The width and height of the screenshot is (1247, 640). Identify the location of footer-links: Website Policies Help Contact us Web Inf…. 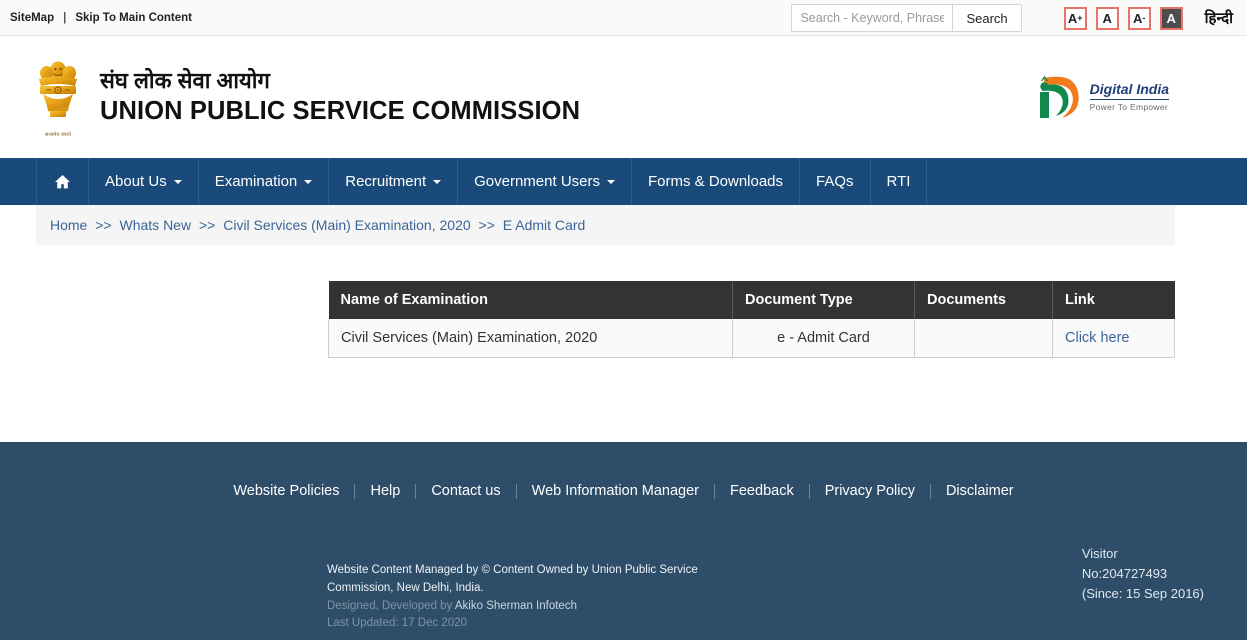
(623, 470).